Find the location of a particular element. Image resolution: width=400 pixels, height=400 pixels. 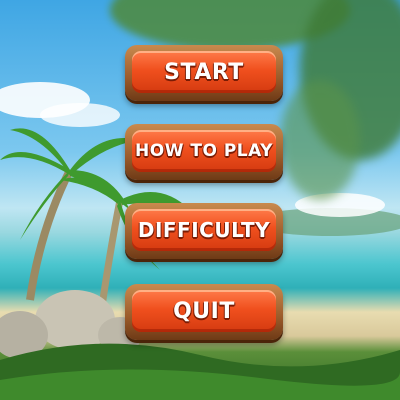

difficulty-button: DIFFICULTY is located at coordinates (204, 231).